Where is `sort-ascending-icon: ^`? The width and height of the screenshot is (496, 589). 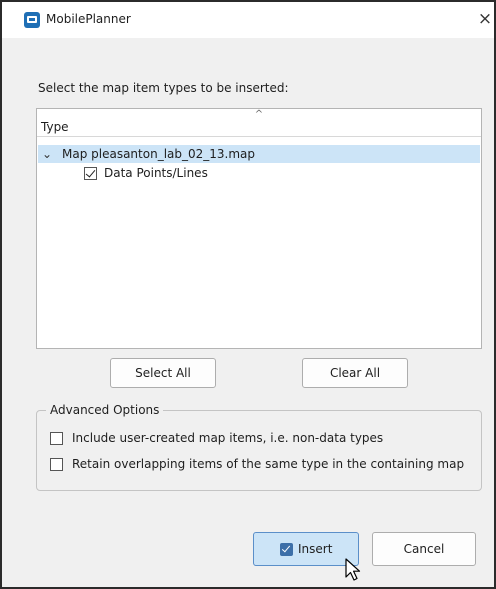 sort-ascending-icon: ^ is located at coordinates (259, 114).